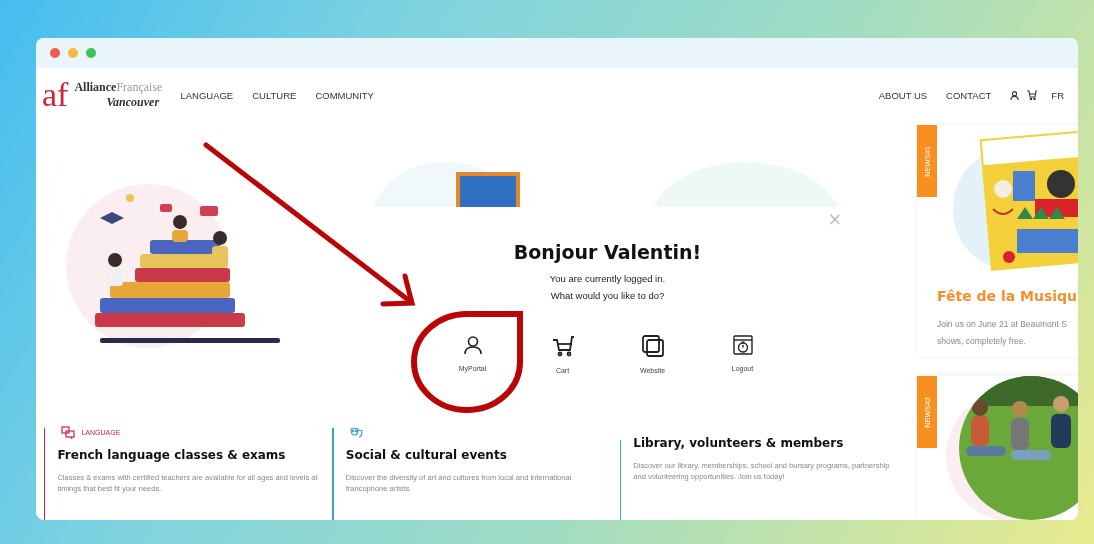  Describe the element at coordinates (969, 95) in the screenshot. I see `nav-link: CONTACT` at that location.